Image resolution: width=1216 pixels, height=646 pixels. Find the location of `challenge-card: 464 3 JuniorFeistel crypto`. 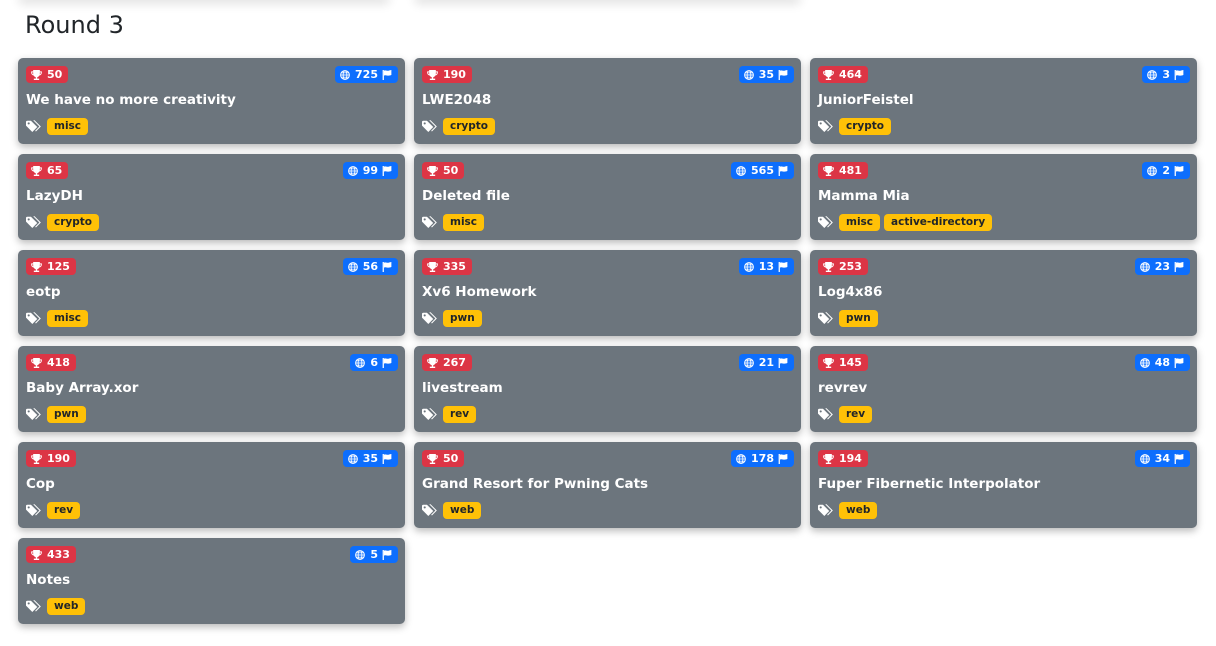

challenge-card: 464 3 JuniorFeistel crypto is located at coordinates (1003, 101).